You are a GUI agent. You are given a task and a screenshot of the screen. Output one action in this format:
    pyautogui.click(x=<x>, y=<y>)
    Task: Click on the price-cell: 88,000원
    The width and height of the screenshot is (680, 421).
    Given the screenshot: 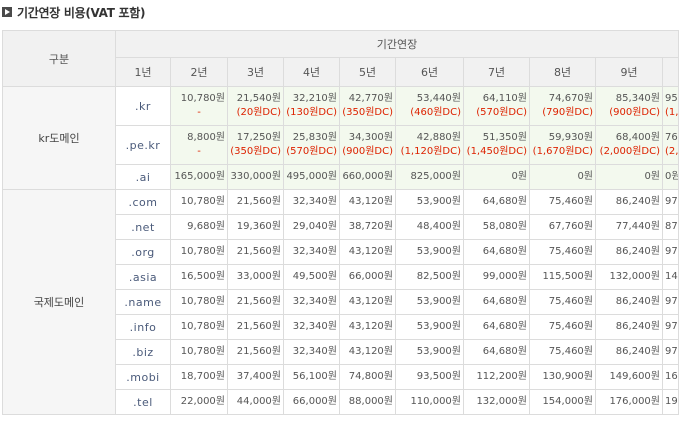 What is the action you would take?
    pyautogui.click(x=367, y=402)
    